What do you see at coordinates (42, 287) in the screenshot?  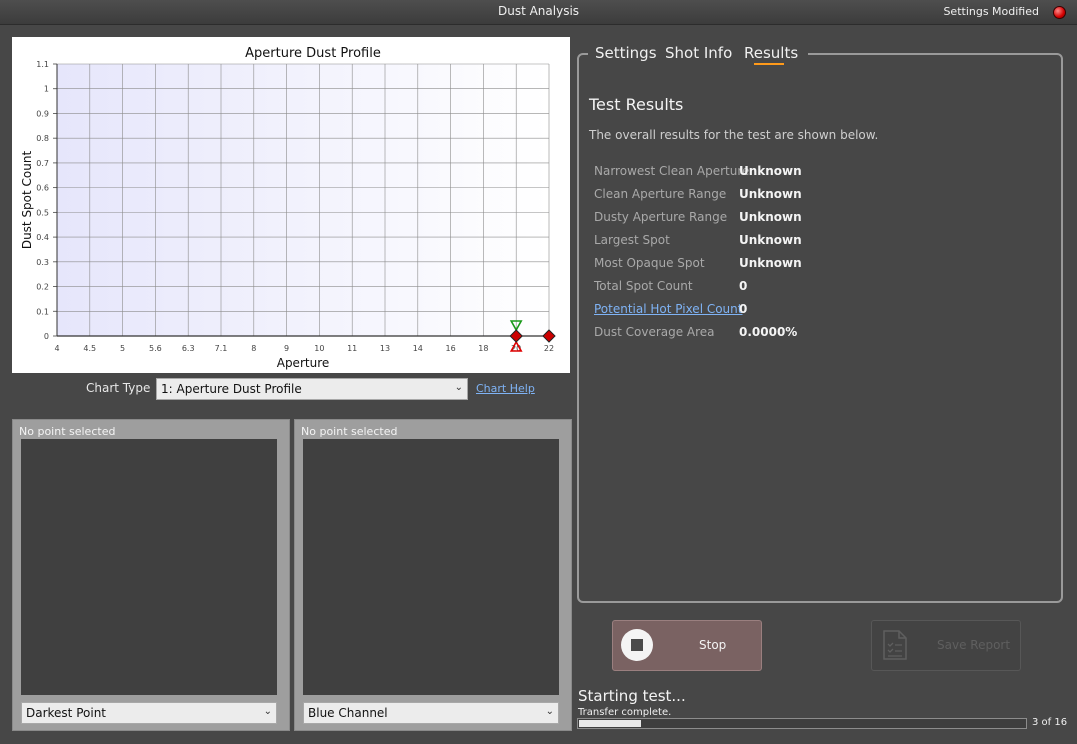 I see `y-tick-label: 0.2` at bounding box center [42, 287].